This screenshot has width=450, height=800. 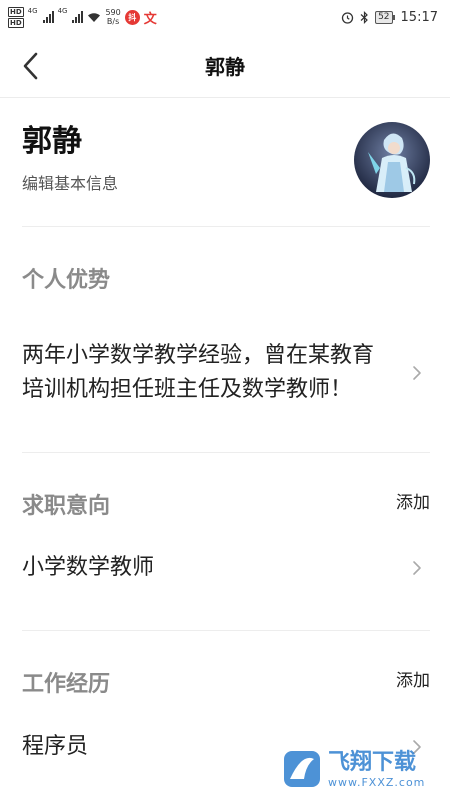 What do you see at coordinates (150, 19) in the screenshot?
I see `app-text-icon: 文` at bounding box center [150, 19].